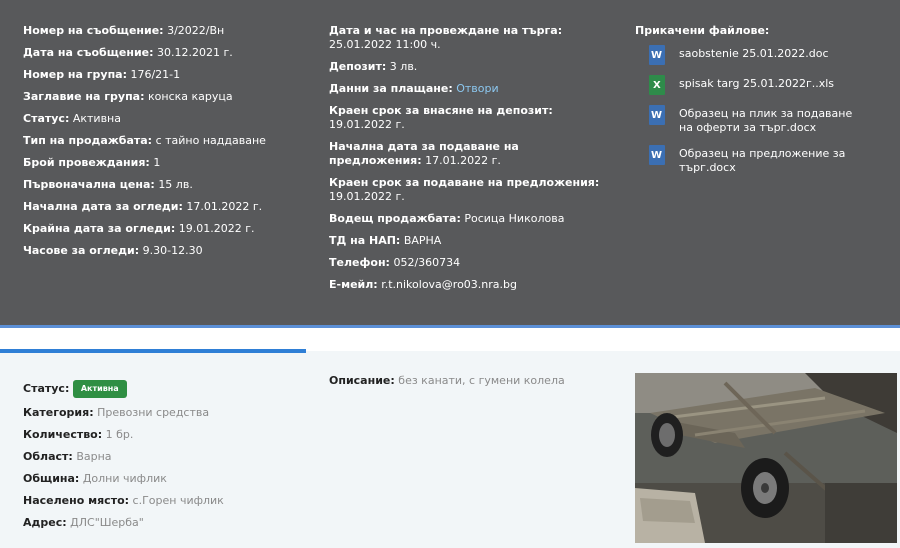  I want to click on item-row-address: Адрес: ДЛС"Шерба", so click(168, 523).